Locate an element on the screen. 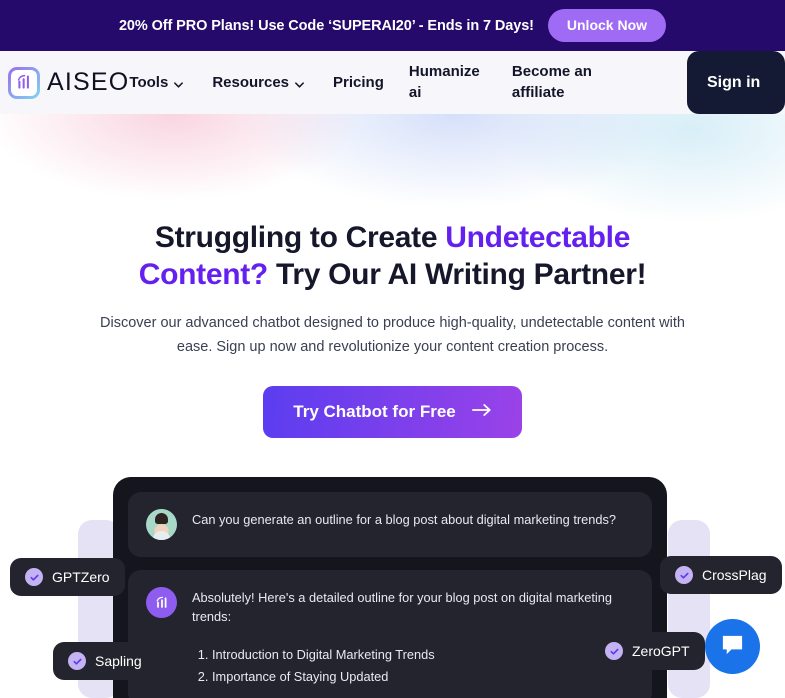 The width and height of the screenshot is (785, 698). hero-title-part1: Struggling to Create is located at coordinates (300, 237).